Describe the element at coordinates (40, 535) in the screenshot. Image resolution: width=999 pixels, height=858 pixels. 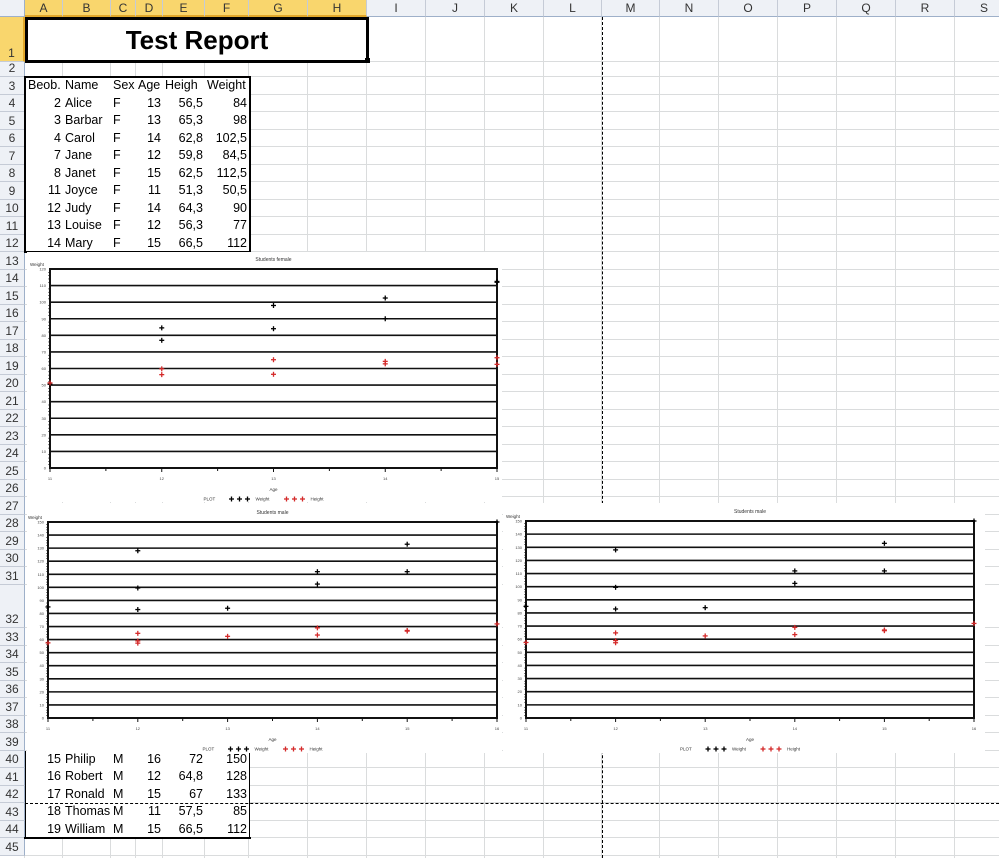
I see `y-tick-label: 140` at that location.